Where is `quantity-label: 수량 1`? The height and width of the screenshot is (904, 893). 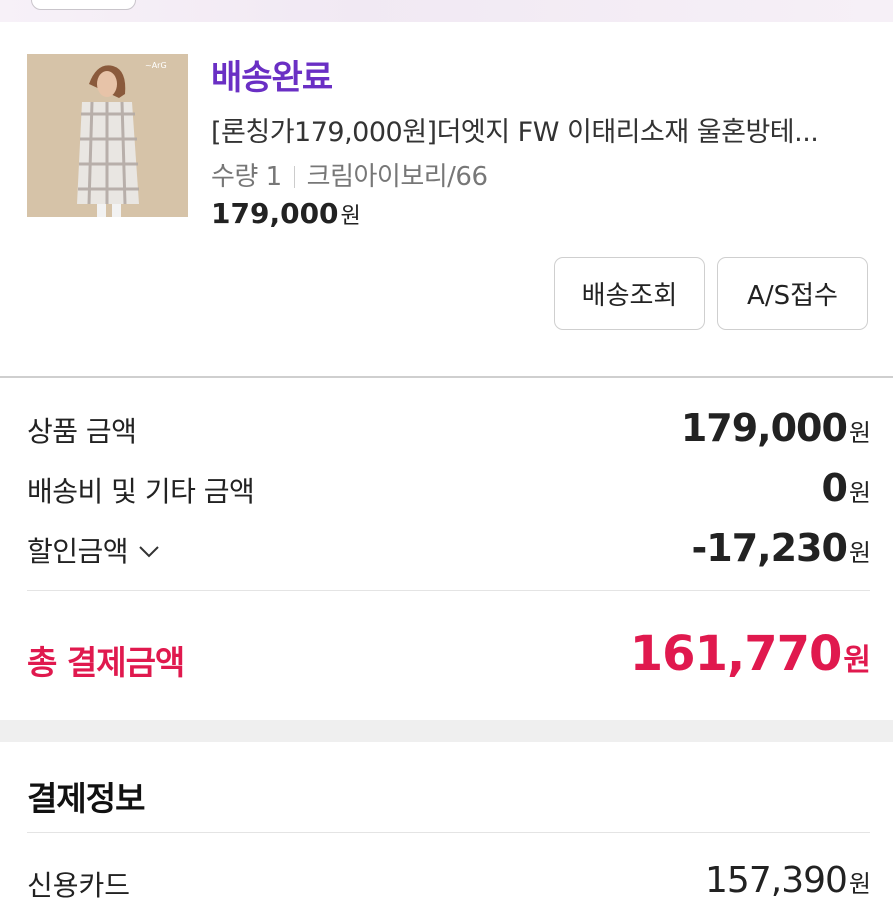
quantity-label: 수량 1 is located at coordinates (246, 177).